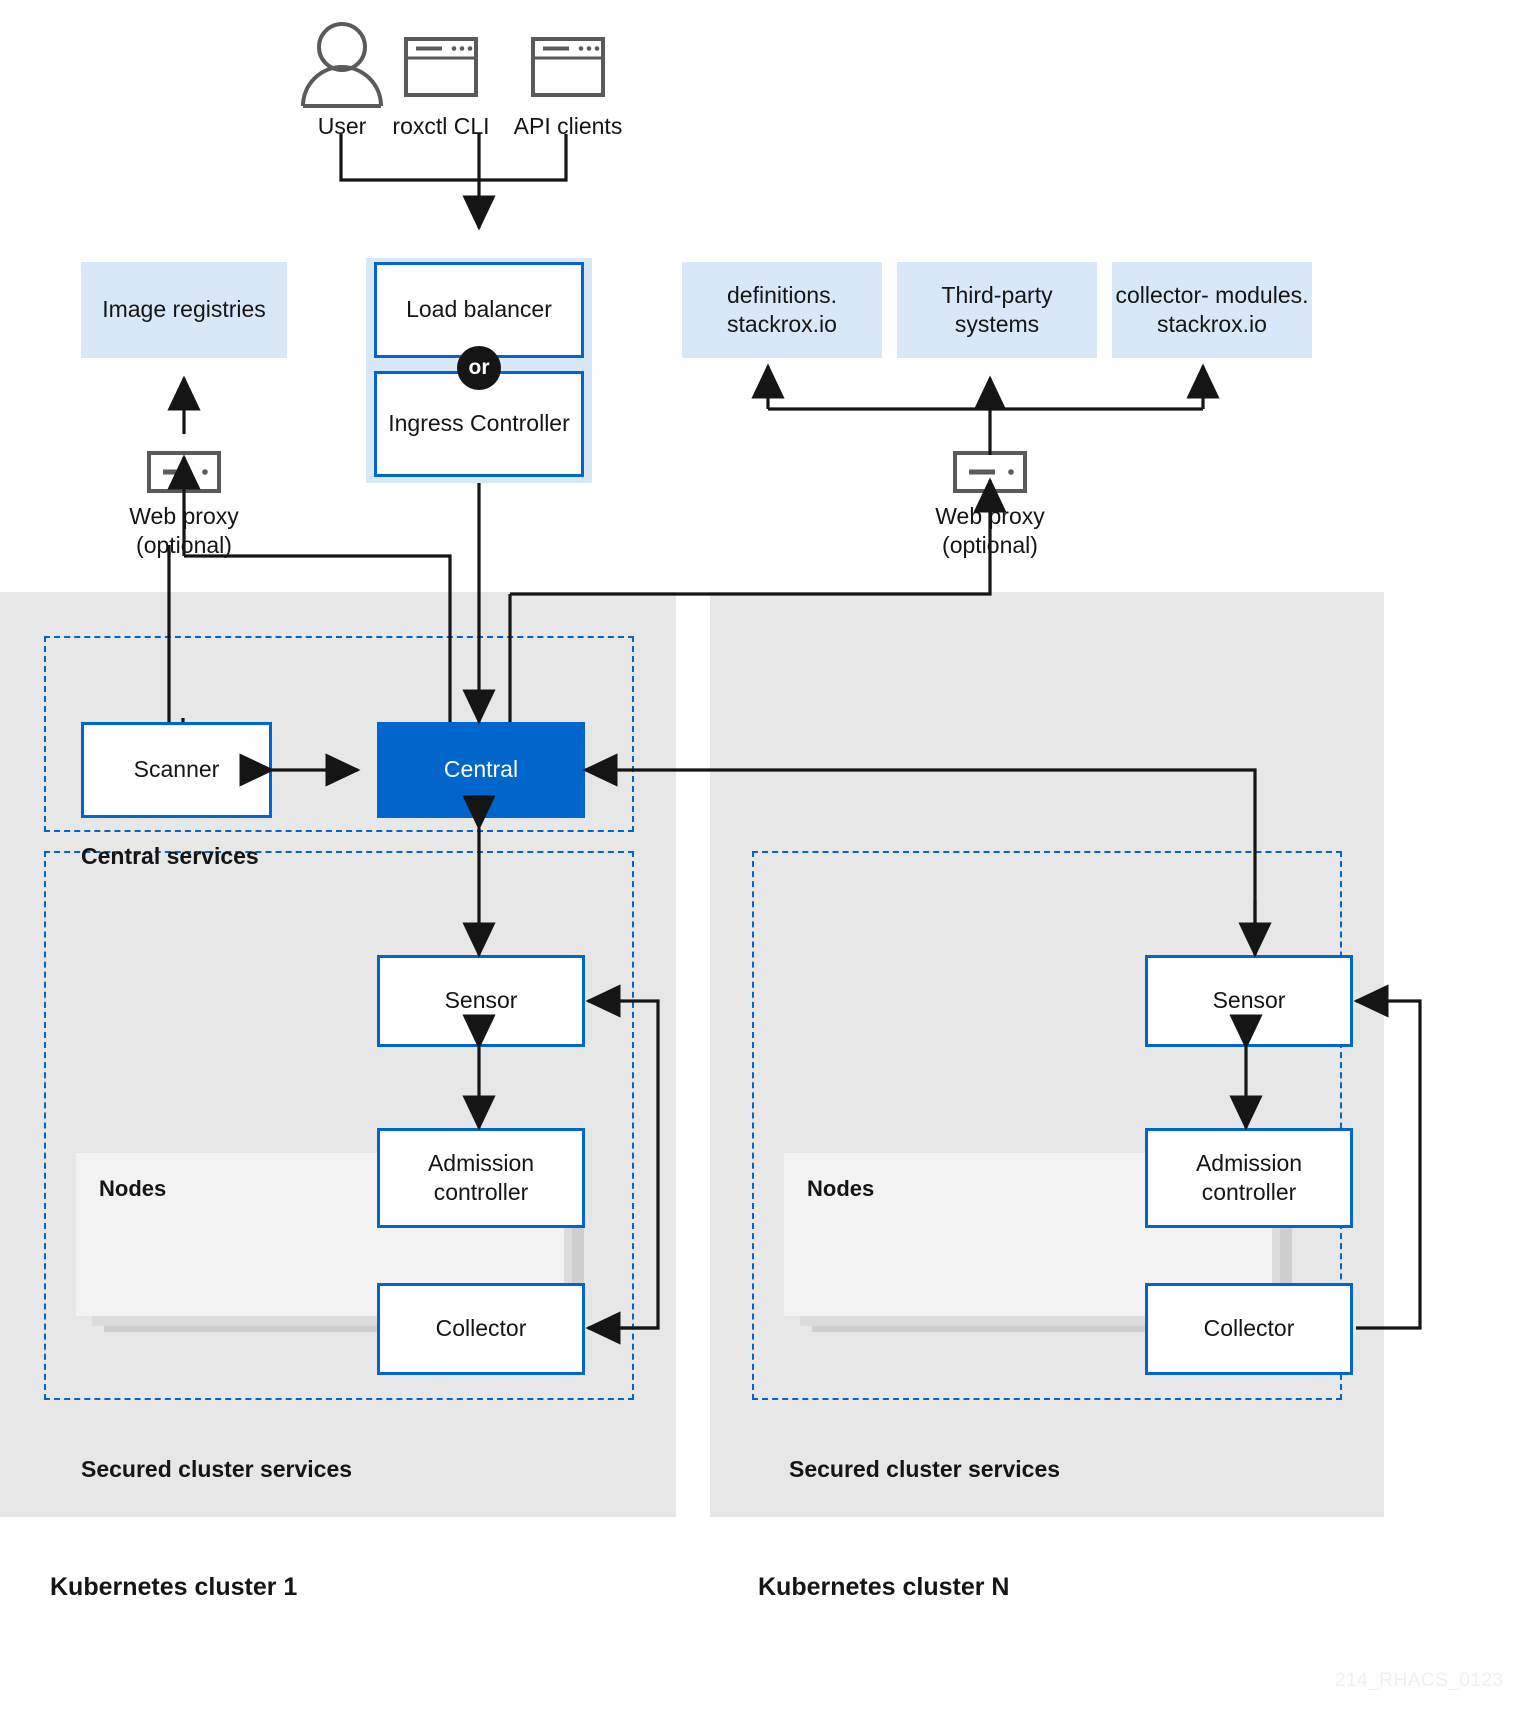 The height and width of the screenshot is (1726, 1520). What do you see at coordinates (990, 472) in the screenshot?
I see `web-proxy-right-server-proxy-icon` at bounding box center [990, 472].